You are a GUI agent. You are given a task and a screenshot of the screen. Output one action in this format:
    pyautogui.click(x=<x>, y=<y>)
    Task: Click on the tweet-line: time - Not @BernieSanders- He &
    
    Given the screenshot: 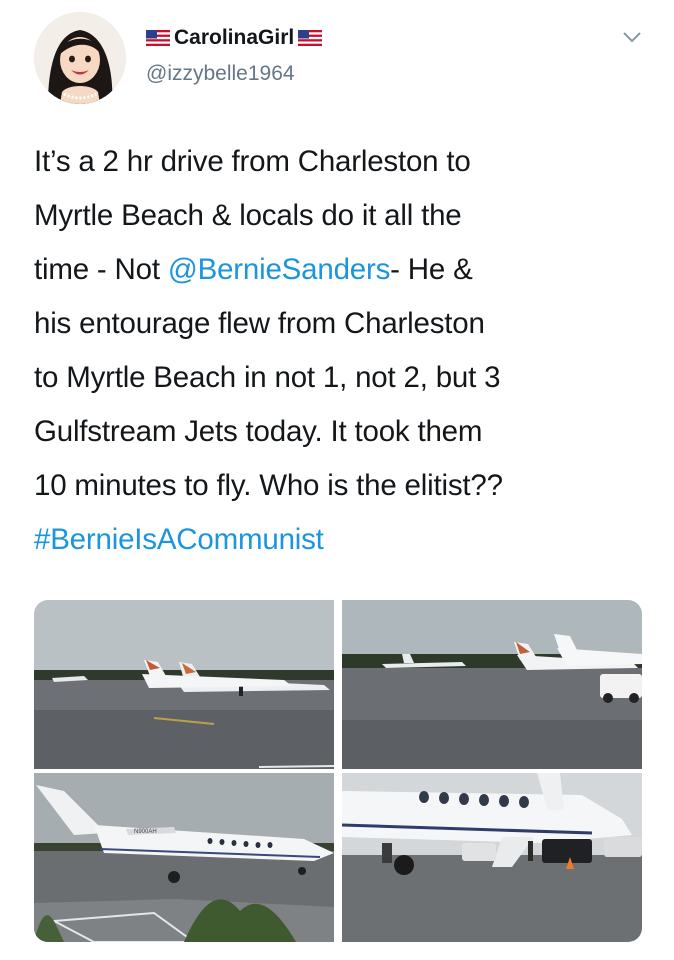 What is the action you would take?
    pyautogui.click(x=344, y=270)
    